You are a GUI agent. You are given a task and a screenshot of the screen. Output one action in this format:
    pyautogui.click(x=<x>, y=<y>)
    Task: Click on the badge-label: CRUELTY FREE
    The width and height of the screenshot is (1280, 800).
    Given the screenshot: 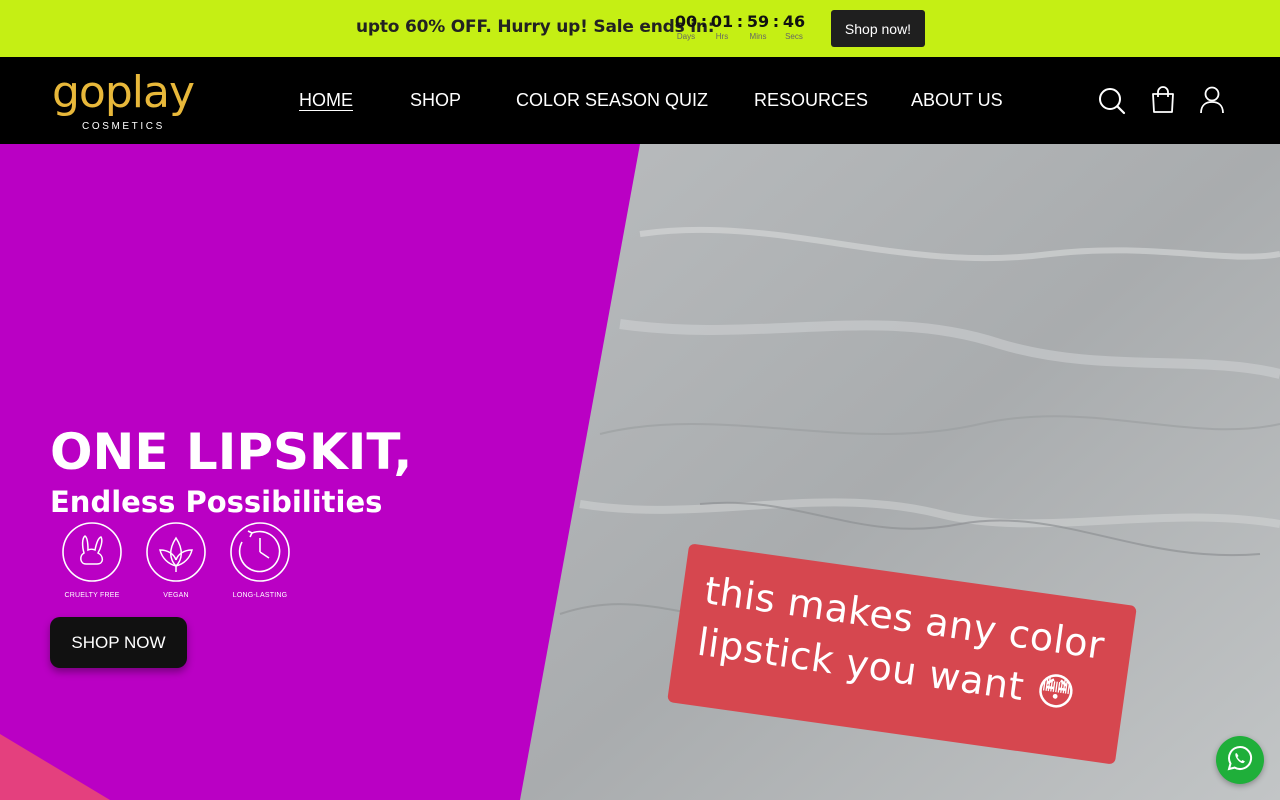 What is the action you would take?
    pyautogui.click(x=92, y=595)
    